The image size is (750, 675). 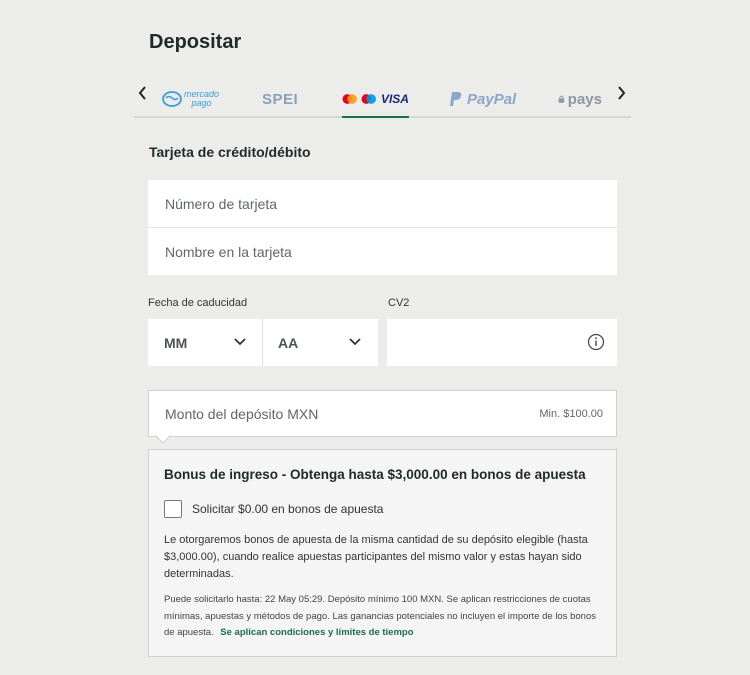 I want to click on tab-card: VISA, so click(x=375, y=99).